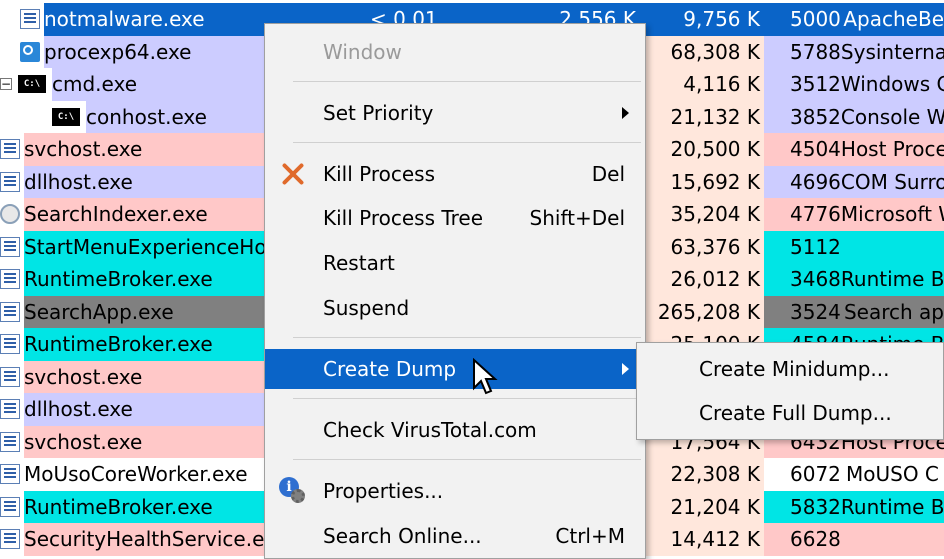  Describe the element at coordinates (455, 113) in the screenshot. I see `menu-item-set-priority: Set Priority` at that location.